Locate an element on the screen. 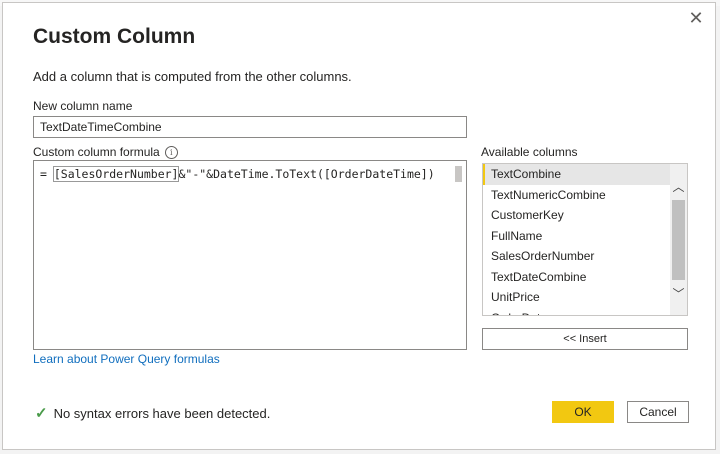 Image resolution: width=720 pixels, height=454 pixels. chevron-up-icon: ︿ is located at coordinates (678, 187).